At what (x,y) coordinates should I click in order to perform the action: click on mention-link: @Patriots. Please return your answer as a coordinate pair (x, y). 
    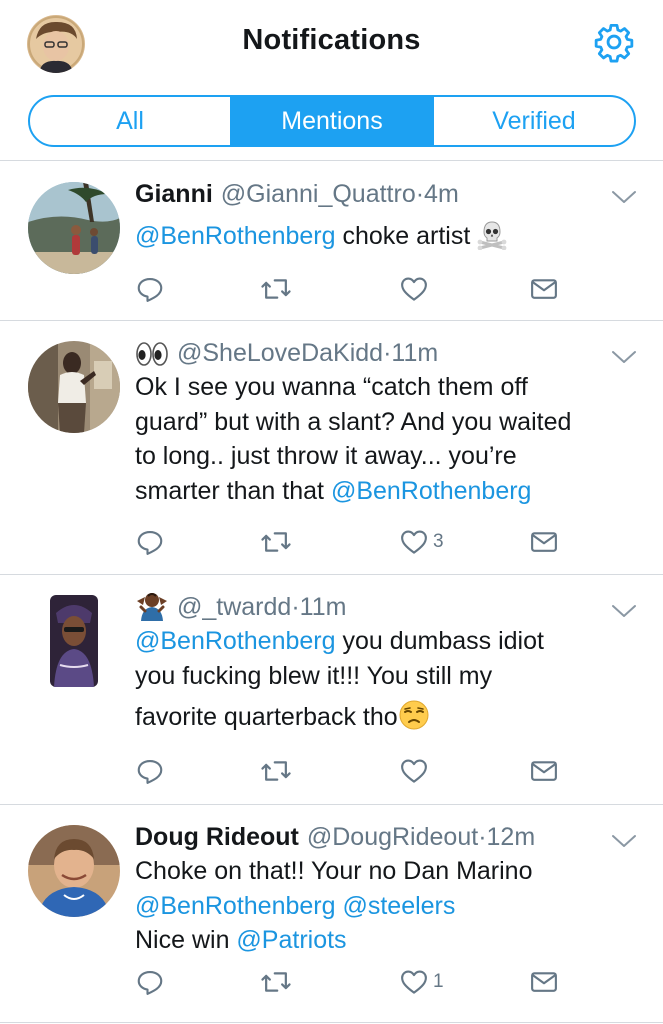
    Looking at the image, I should click on (291, 940).